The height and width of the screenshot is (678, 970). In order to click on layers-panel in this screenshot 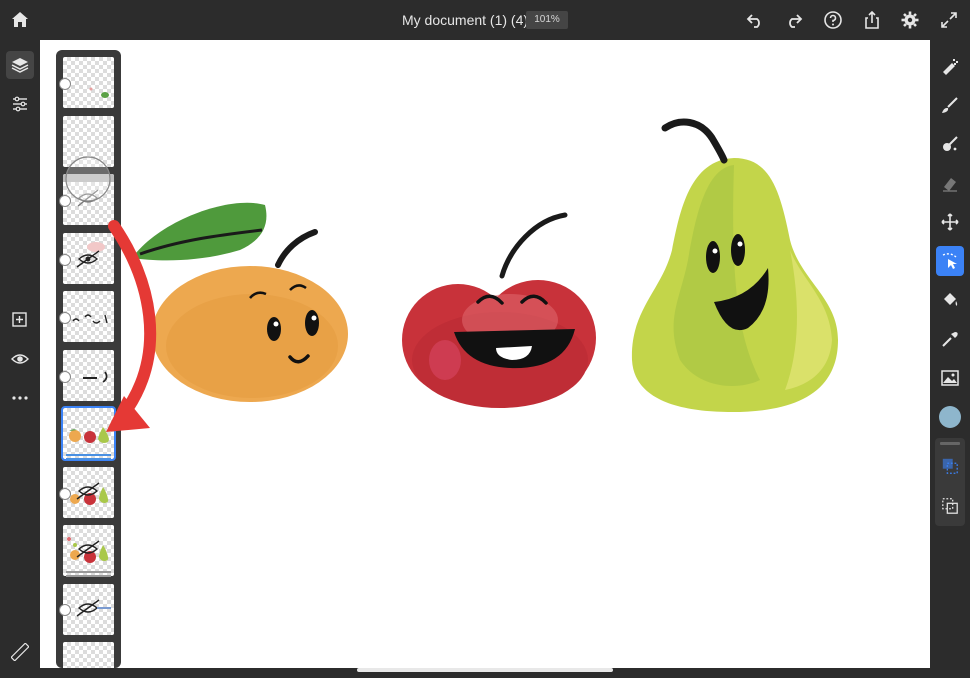, I will do `click(88, 359)`.